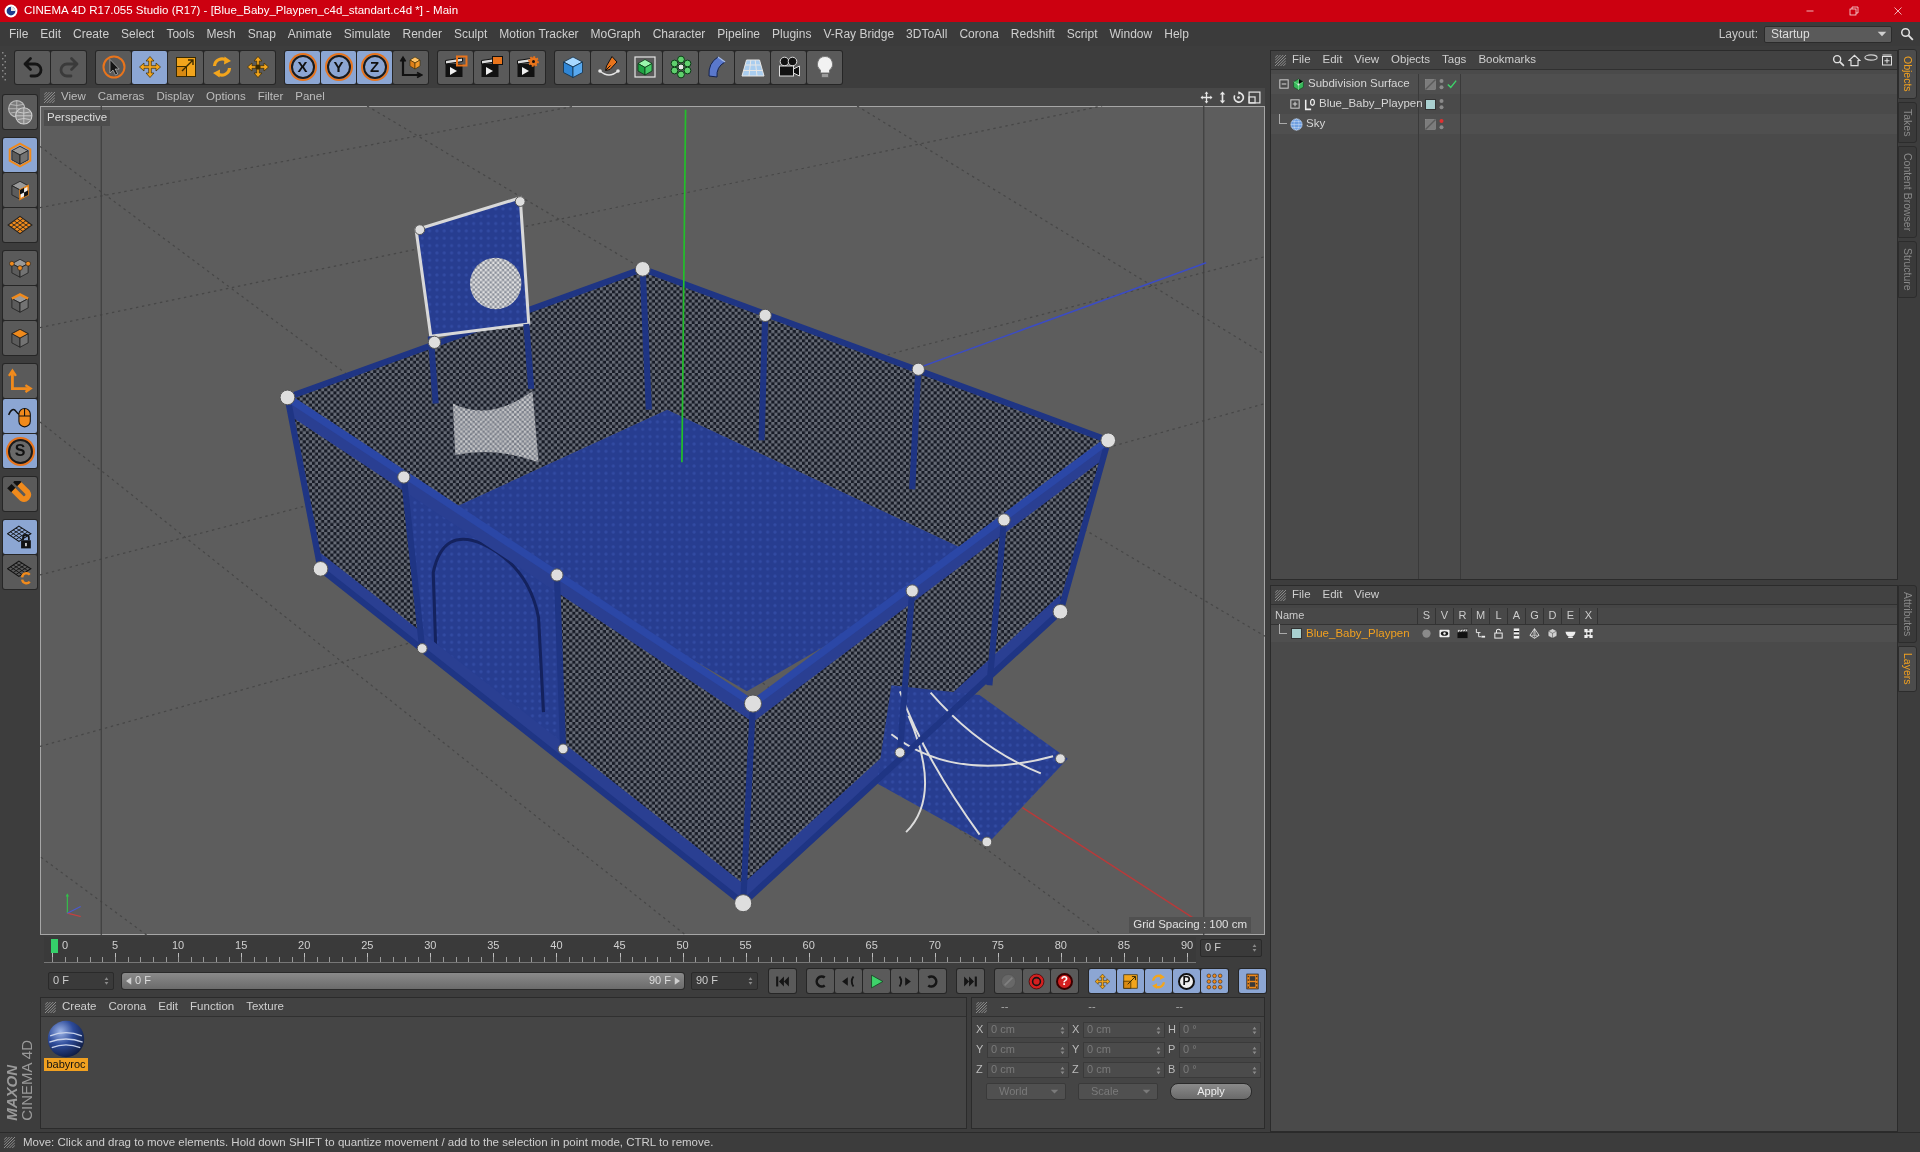 The width and height of the screenshot is (1920, 1152). Describe the element at coordinates (1064, 981) in the screenshot. I see `key-help-button: ?` at that location.